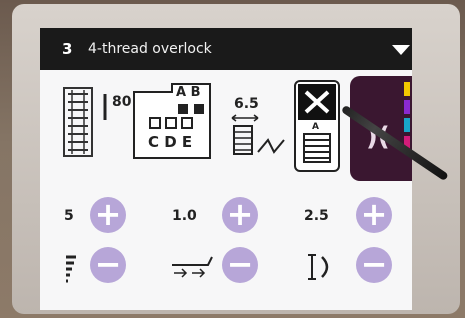  Describe the element at coordinates (316, 216) in the screenshot. I see `cutter-value: 2.5` at that location.